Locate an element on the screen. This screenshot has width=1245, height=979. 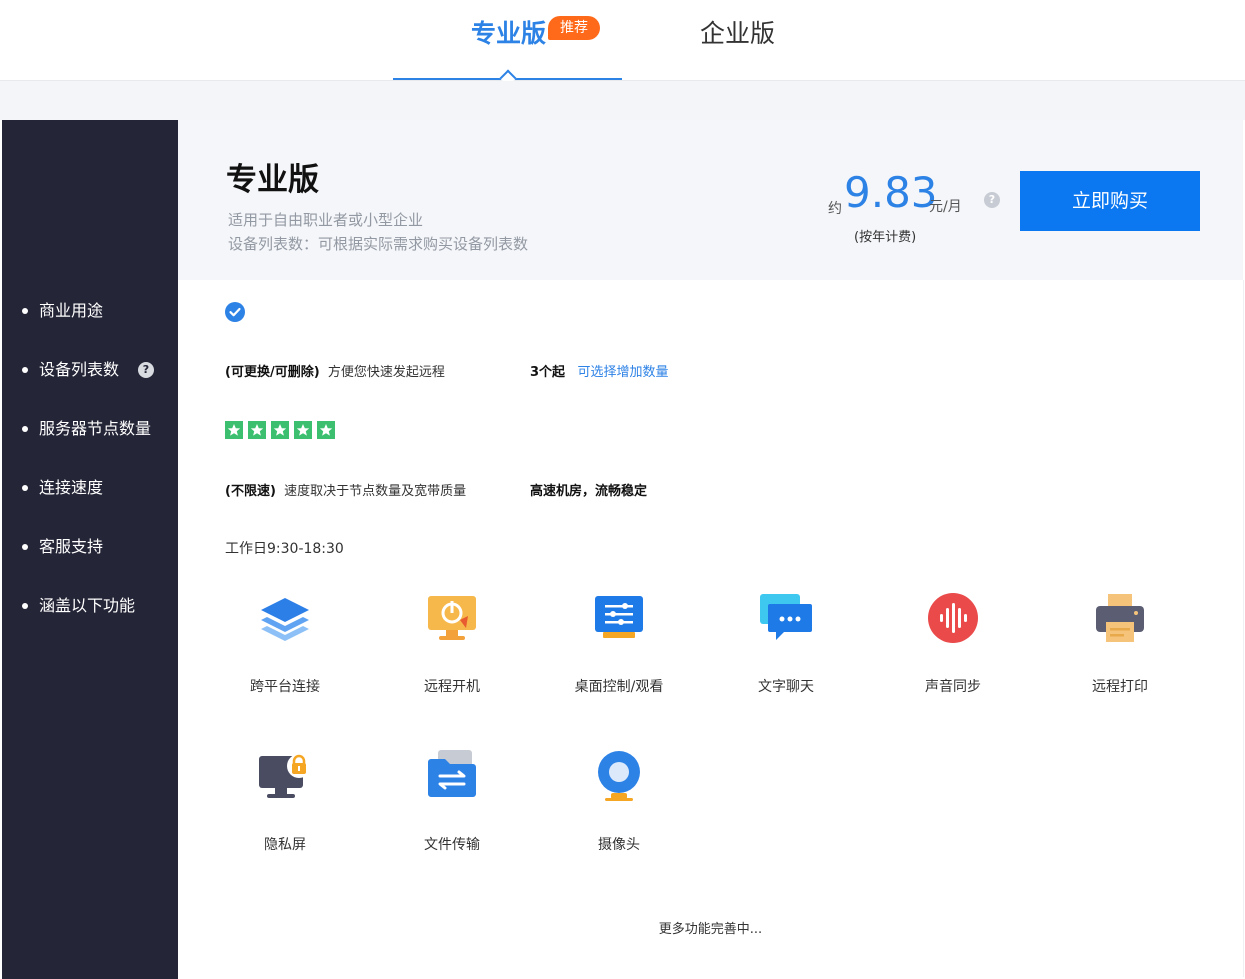
sidebar-item-device-list: 设备列表数 ? is located at coordinates (90, 370).